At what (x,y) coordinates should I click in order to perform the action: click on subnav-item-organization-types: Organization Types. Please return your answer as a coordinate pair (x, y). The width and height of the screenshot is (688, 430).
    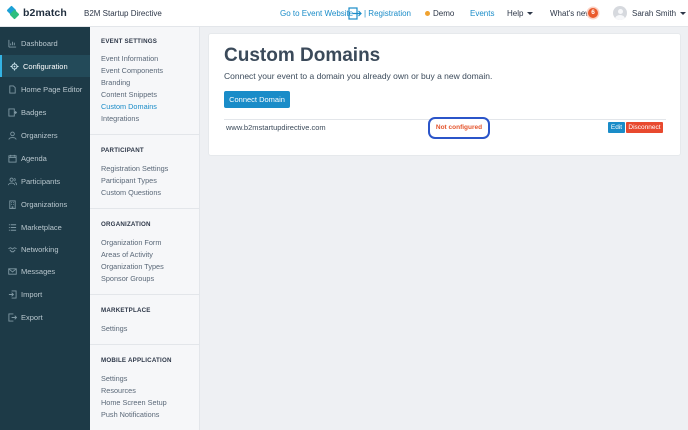
    Looking at the image, I should click on (132, 266).